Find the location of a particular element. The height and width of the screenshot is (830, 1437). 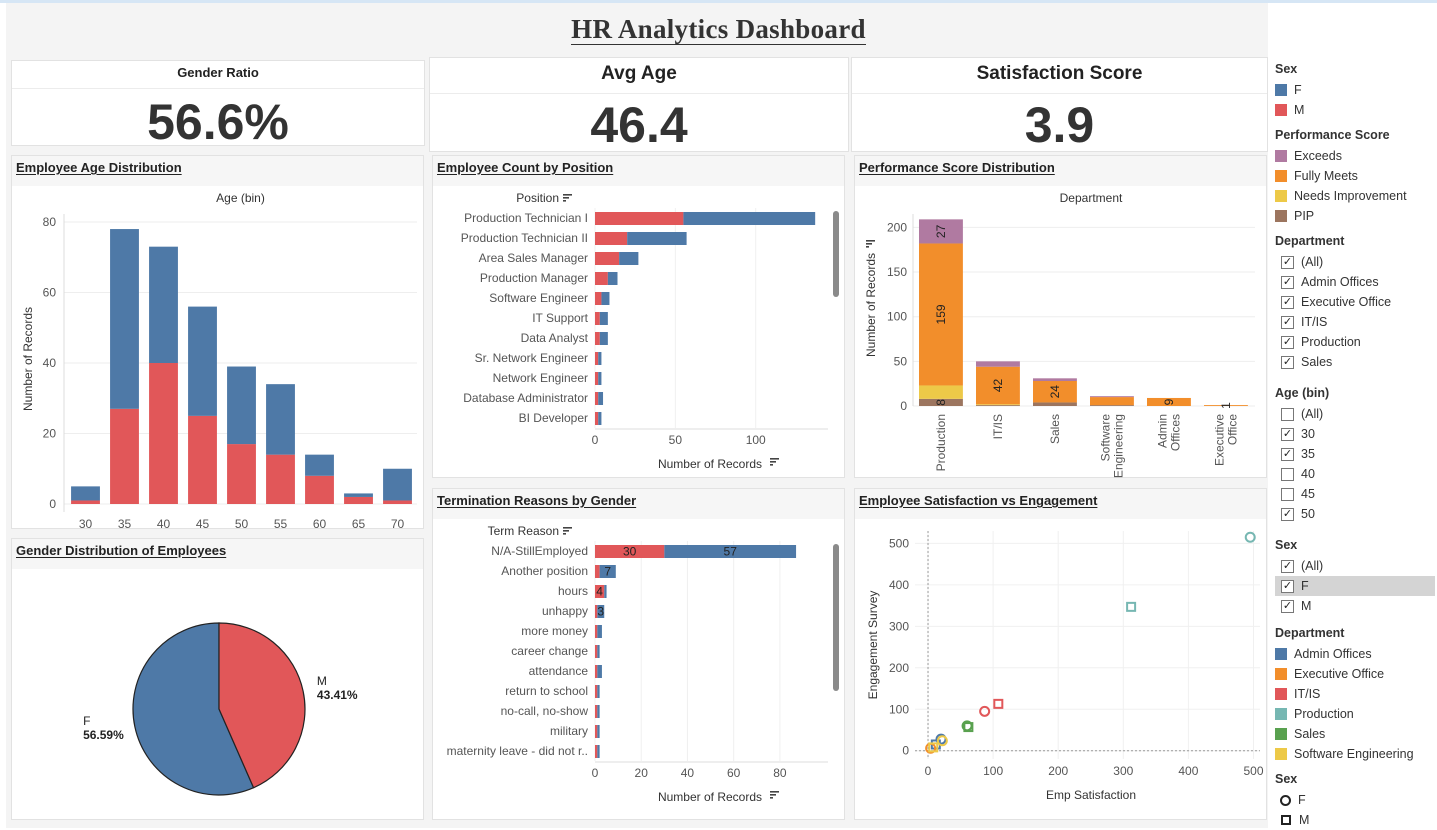

filter-item-department: ✓ Admin Offices is located at coordinates (1355, 282).